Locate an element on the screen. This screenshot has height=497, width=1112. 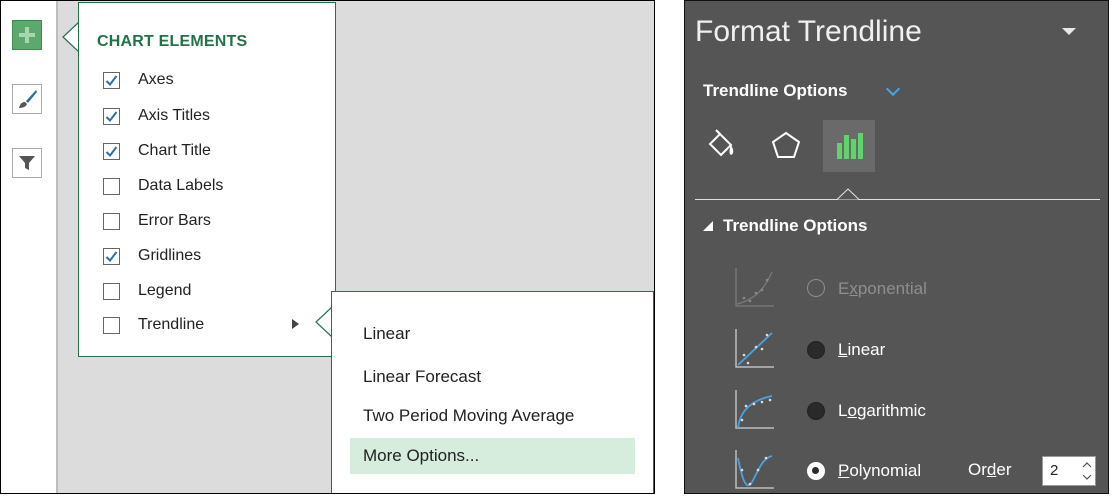
radio-linear is located at coordinates (816, 350).